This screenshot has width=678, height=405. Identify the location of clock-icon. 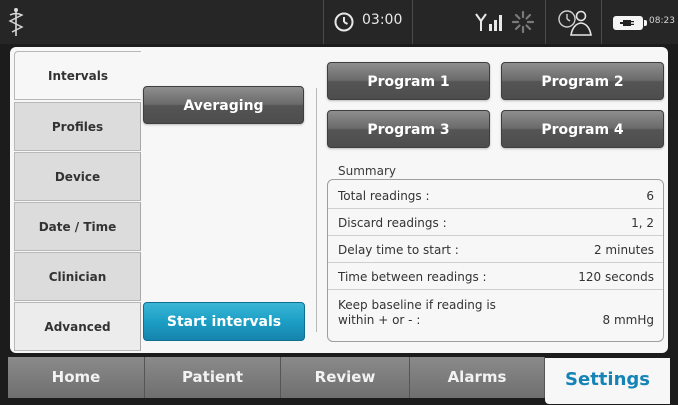
(344, 22).